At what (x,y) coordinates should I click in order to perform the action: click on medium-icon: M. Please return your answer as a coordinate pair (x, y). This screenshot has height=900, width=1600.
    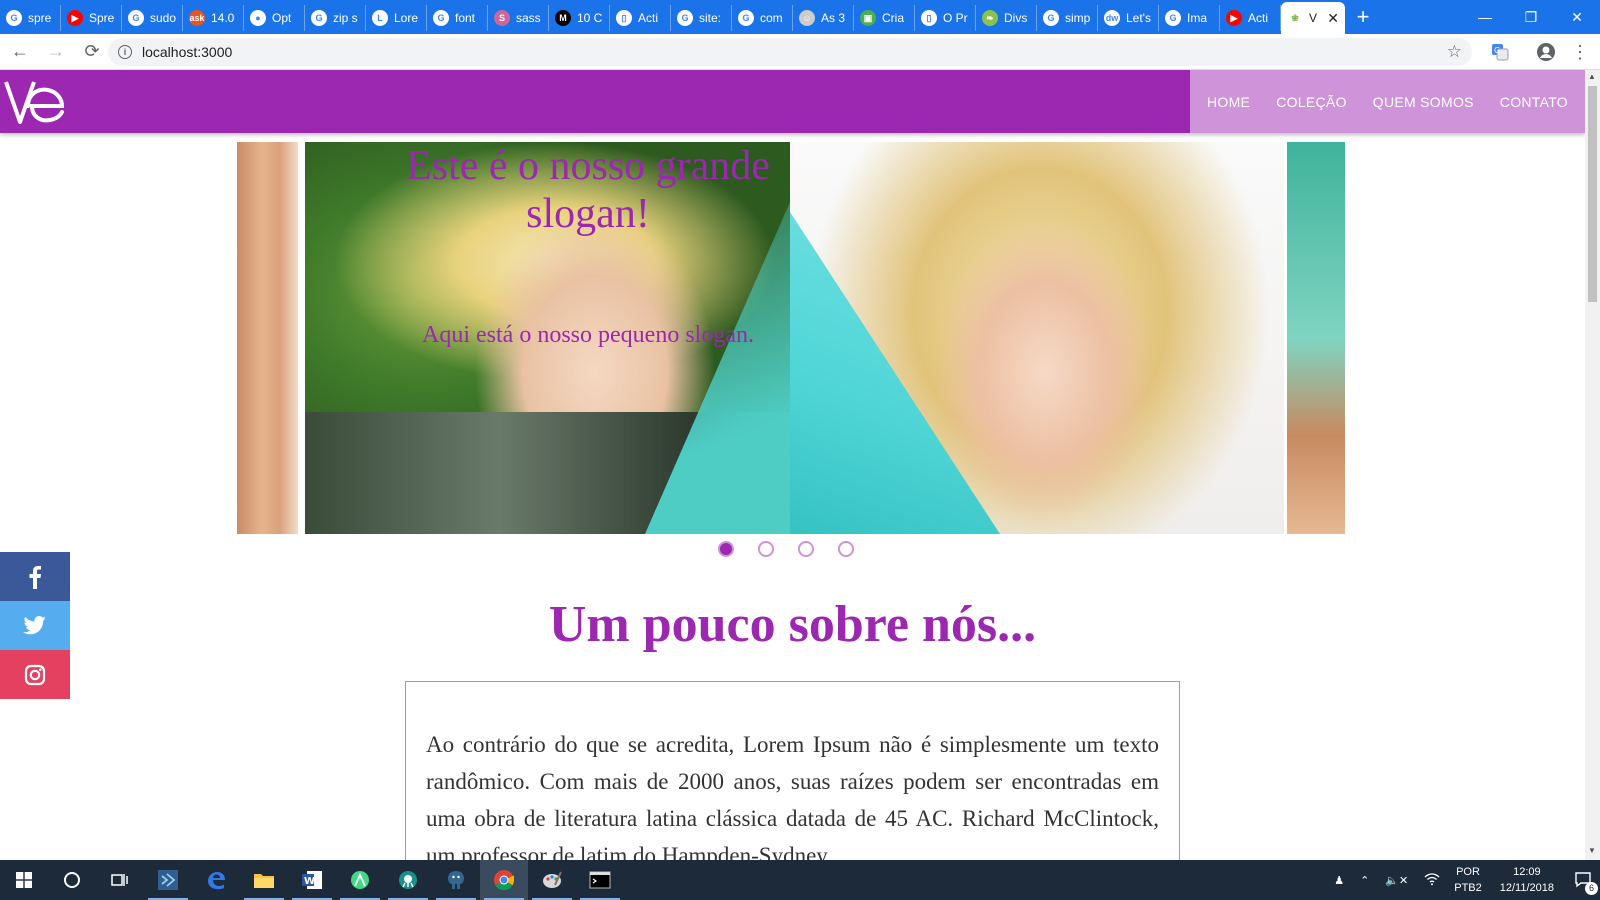
    Looking at the image, I should click on (563, 18).